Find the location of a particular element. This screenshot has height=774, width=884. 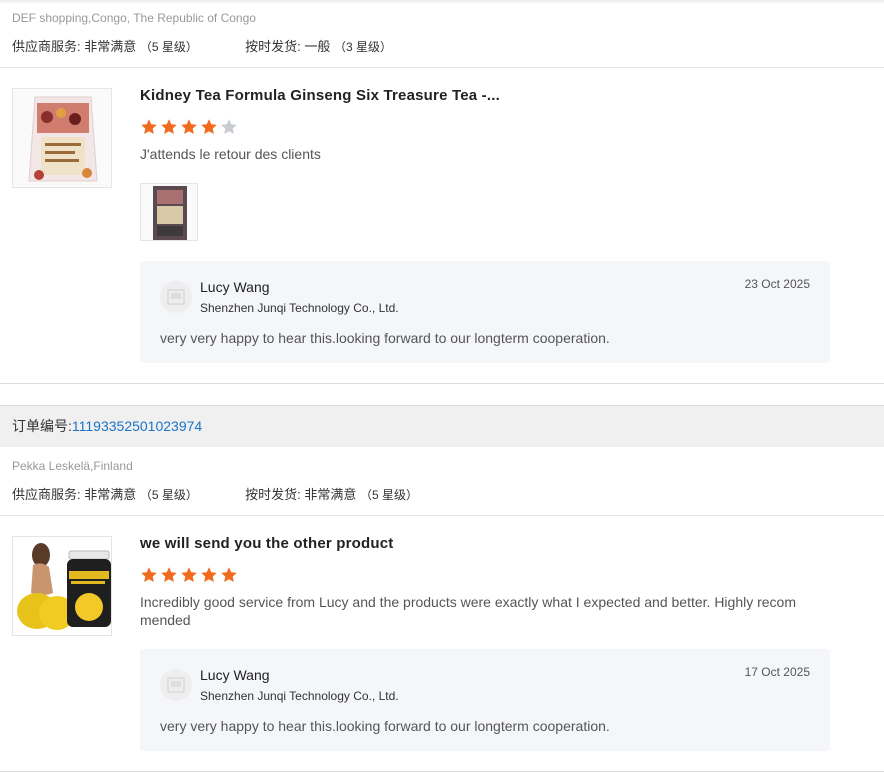

order-number-bar: 订单编号:11193352501023974 is located at coordinates (442, 426).